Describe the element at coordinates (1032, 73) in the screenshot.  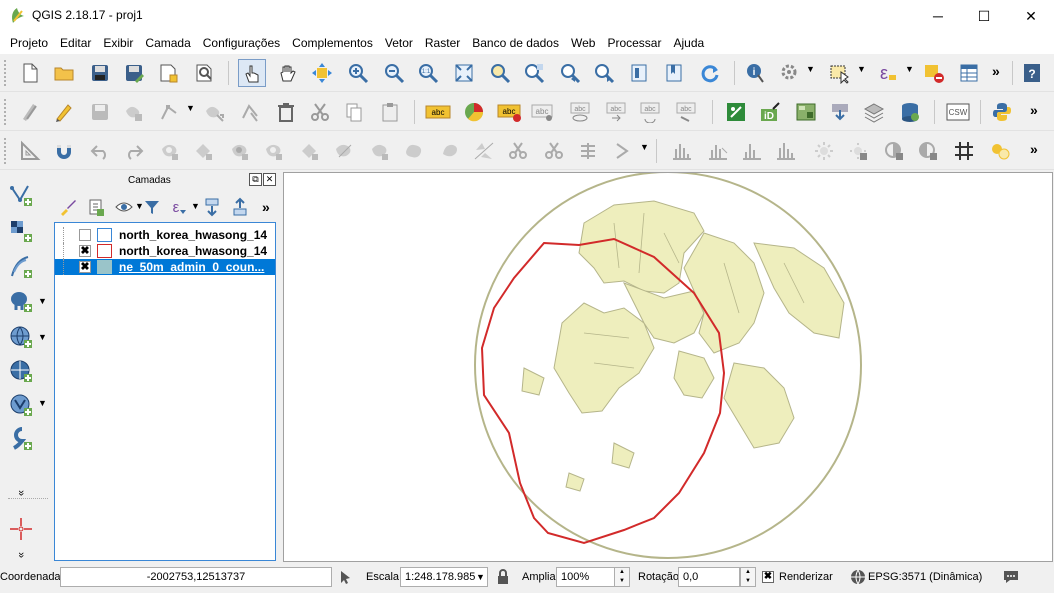
I see `help-button: ?` at that location.